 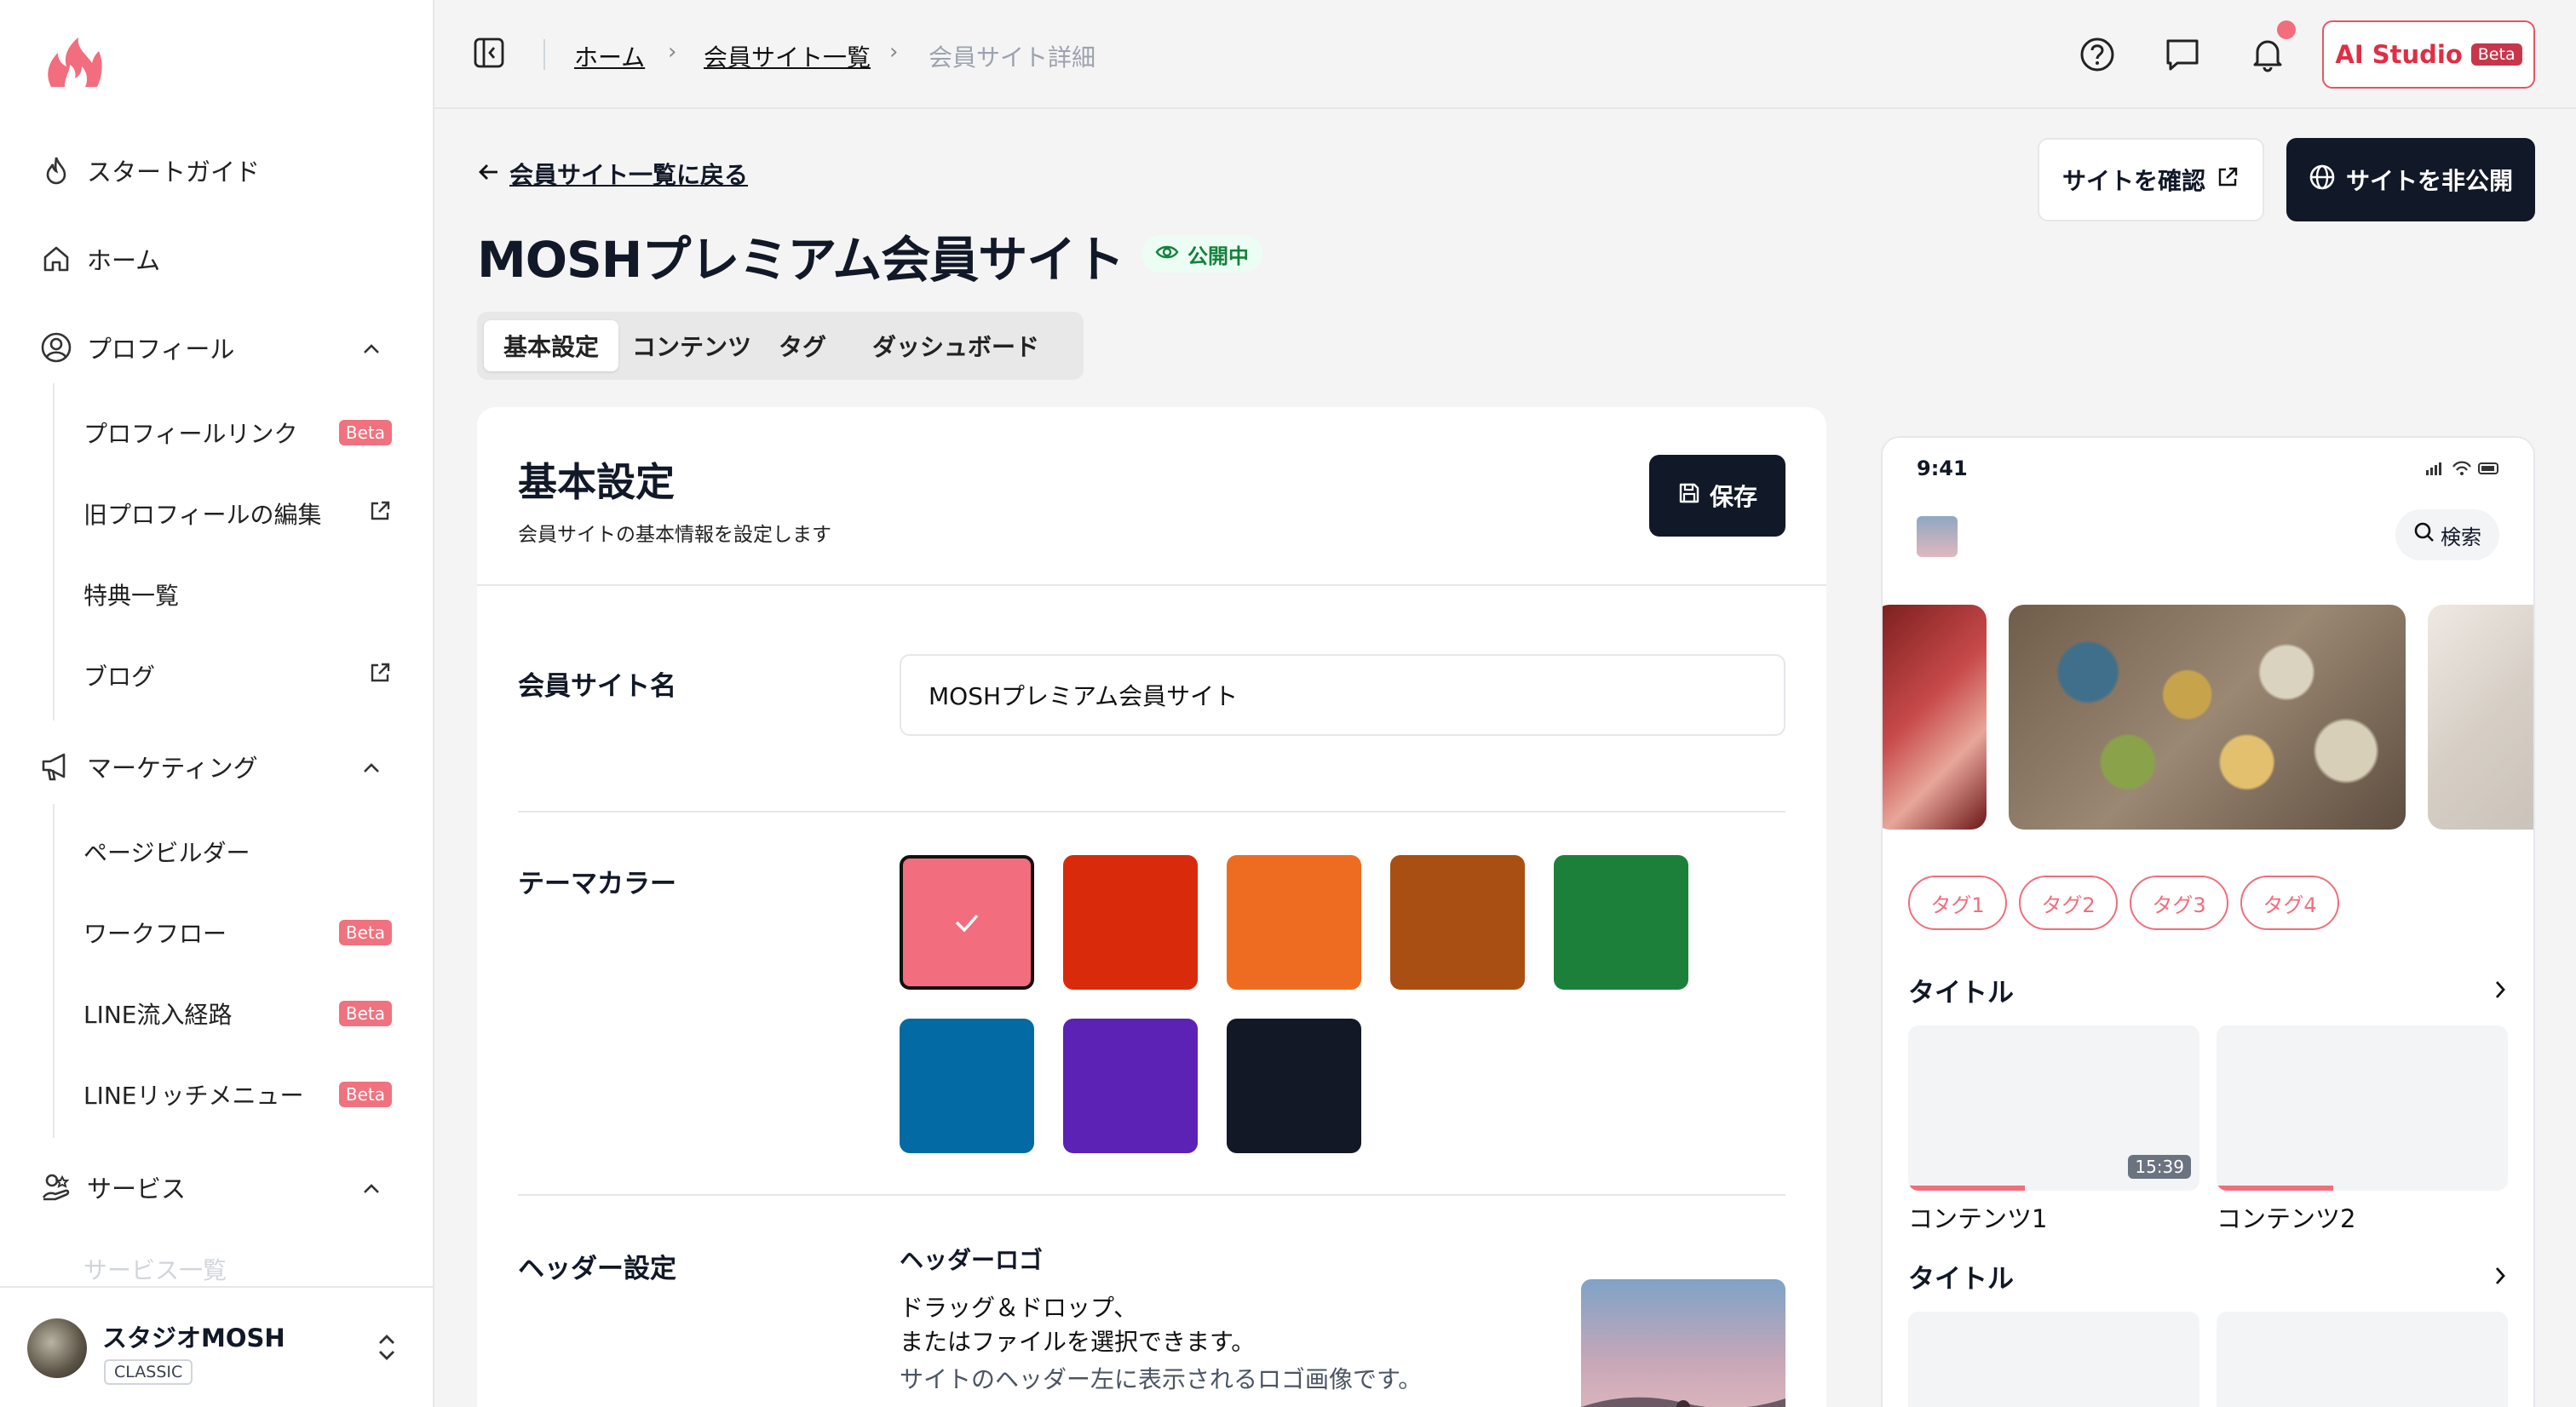 I want to click on message-icon, so click(x=2182, y=56).